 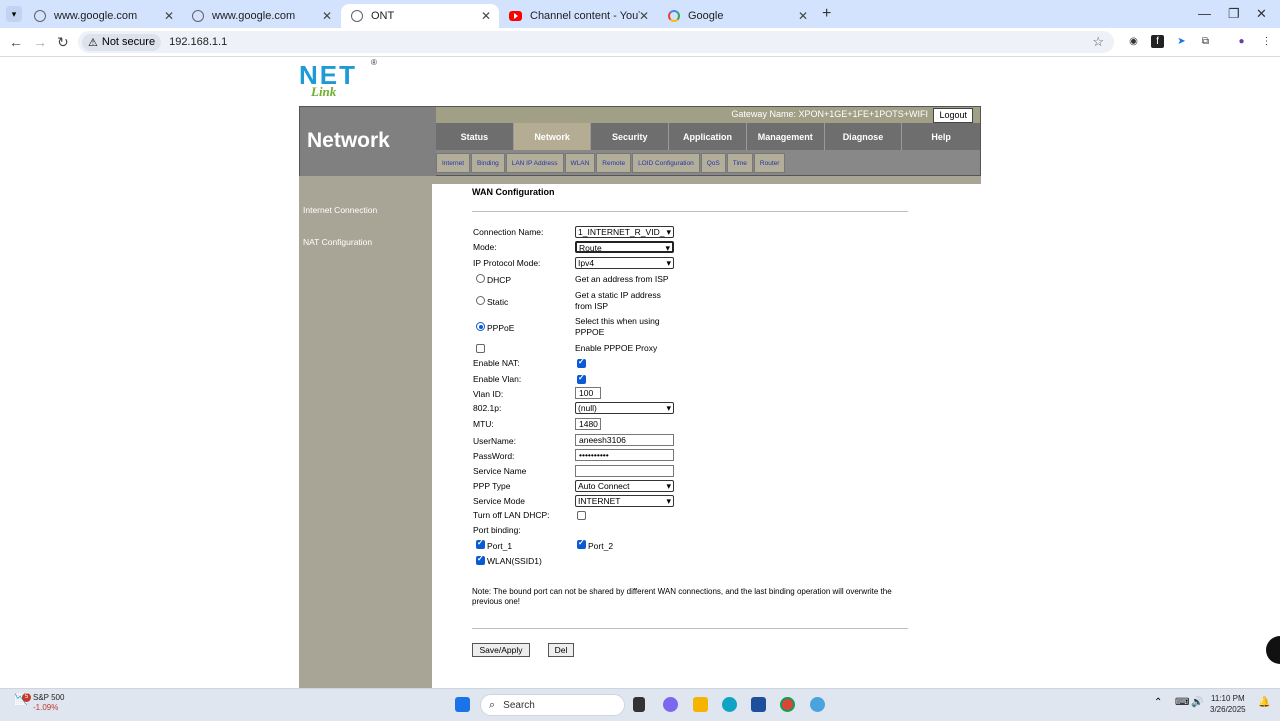 I want to click on cursor-extension-icon: ➤, so click(x=1181, y=41).